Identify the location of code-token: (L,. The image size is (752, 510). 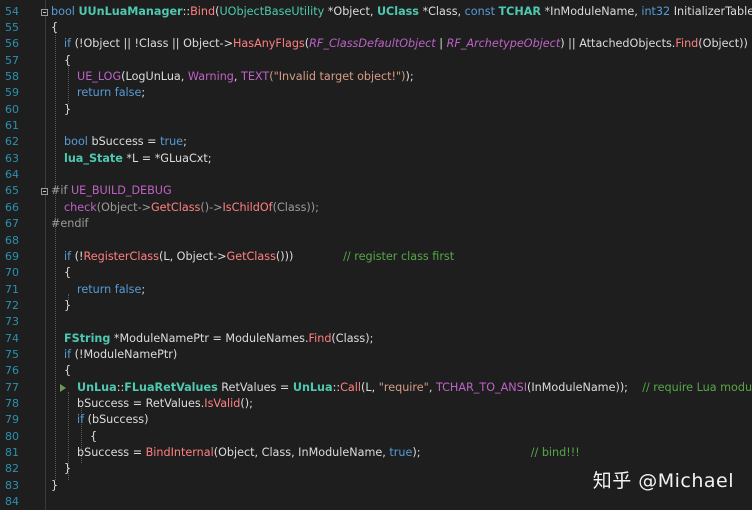
(370, 387).